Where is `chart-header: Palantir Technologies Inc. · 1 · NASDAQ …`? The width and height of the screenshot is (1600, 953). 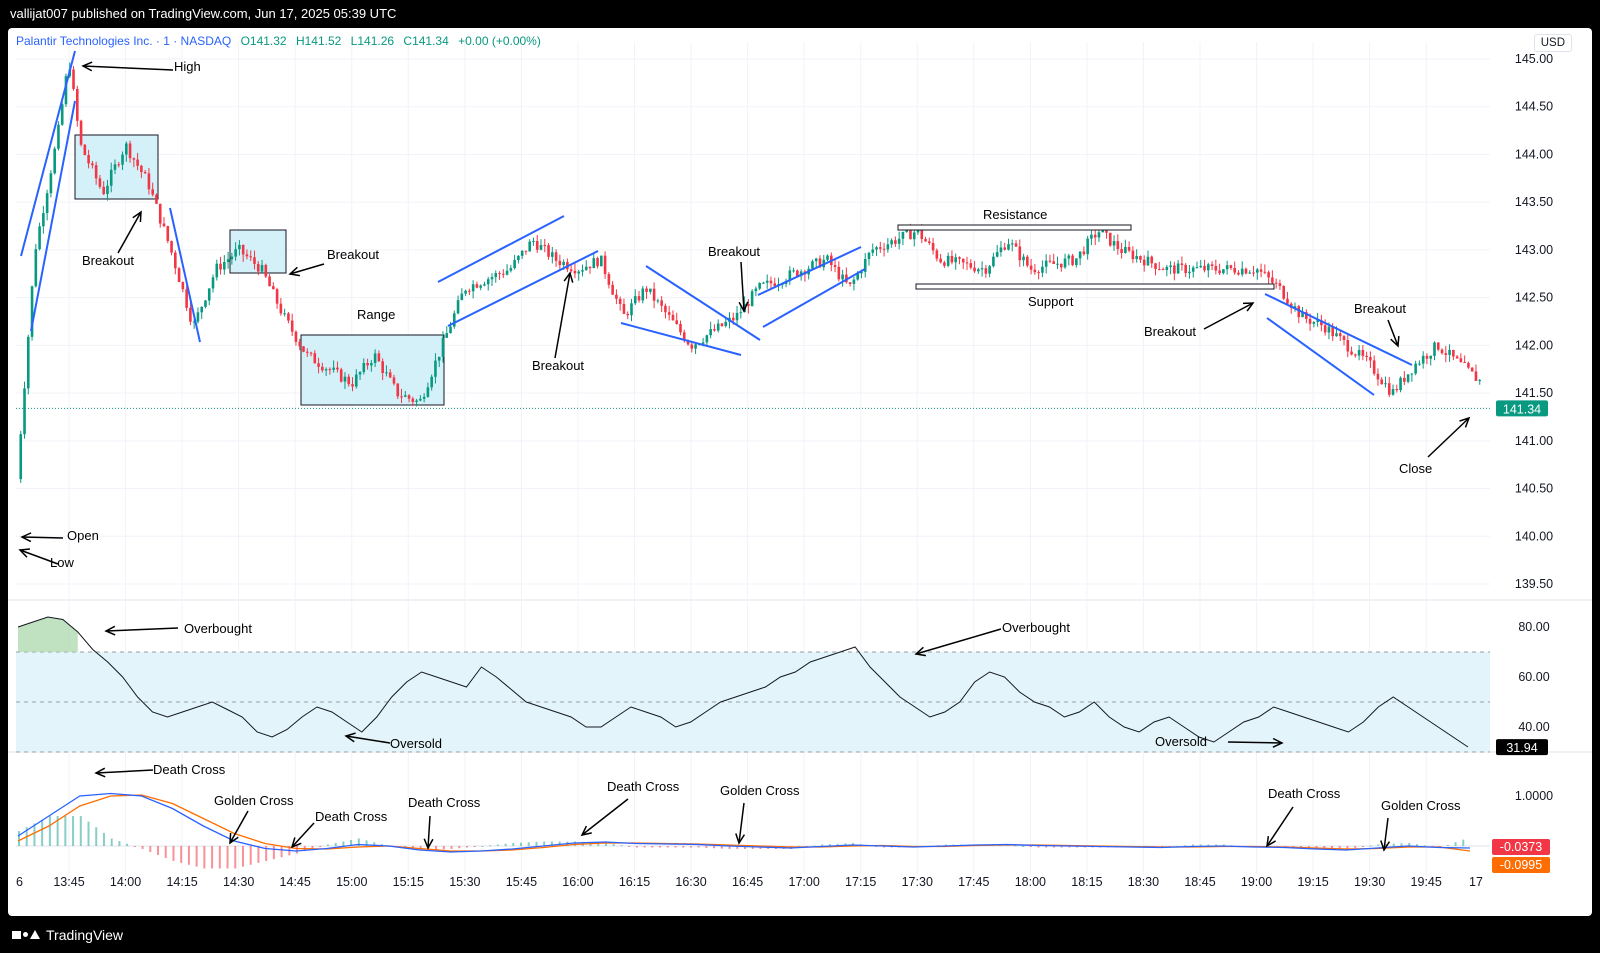
chart-header: Palantir Technologies Inc. · 1 · NASDAQ … is located at coordinates (278, 41).